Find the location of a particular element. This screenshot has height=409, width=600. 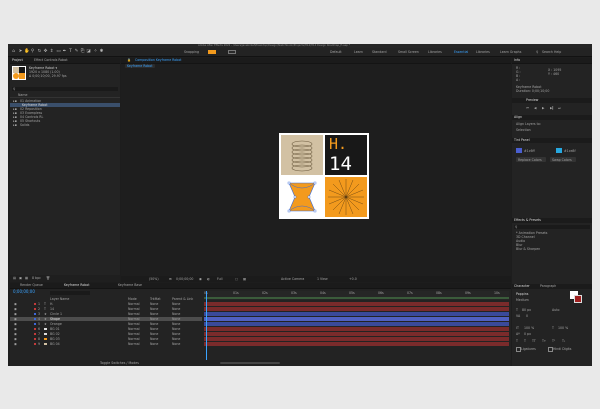

roi-icon: ▢ is located at coordinates (236, 279).